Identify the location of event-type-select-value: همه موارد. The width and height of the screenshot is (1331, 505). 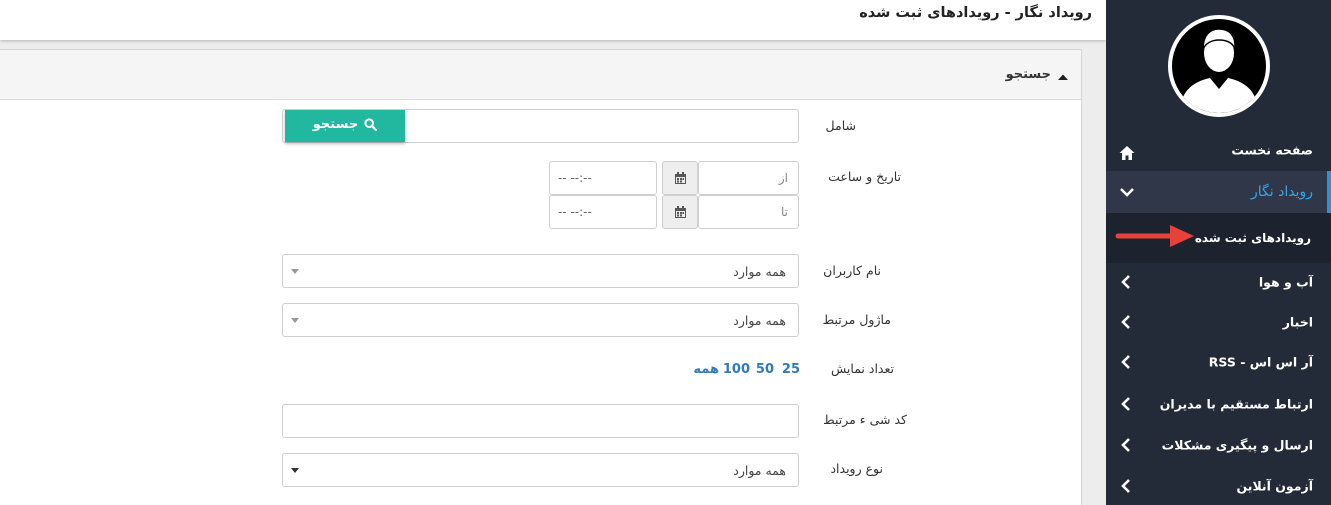
(759, 470).